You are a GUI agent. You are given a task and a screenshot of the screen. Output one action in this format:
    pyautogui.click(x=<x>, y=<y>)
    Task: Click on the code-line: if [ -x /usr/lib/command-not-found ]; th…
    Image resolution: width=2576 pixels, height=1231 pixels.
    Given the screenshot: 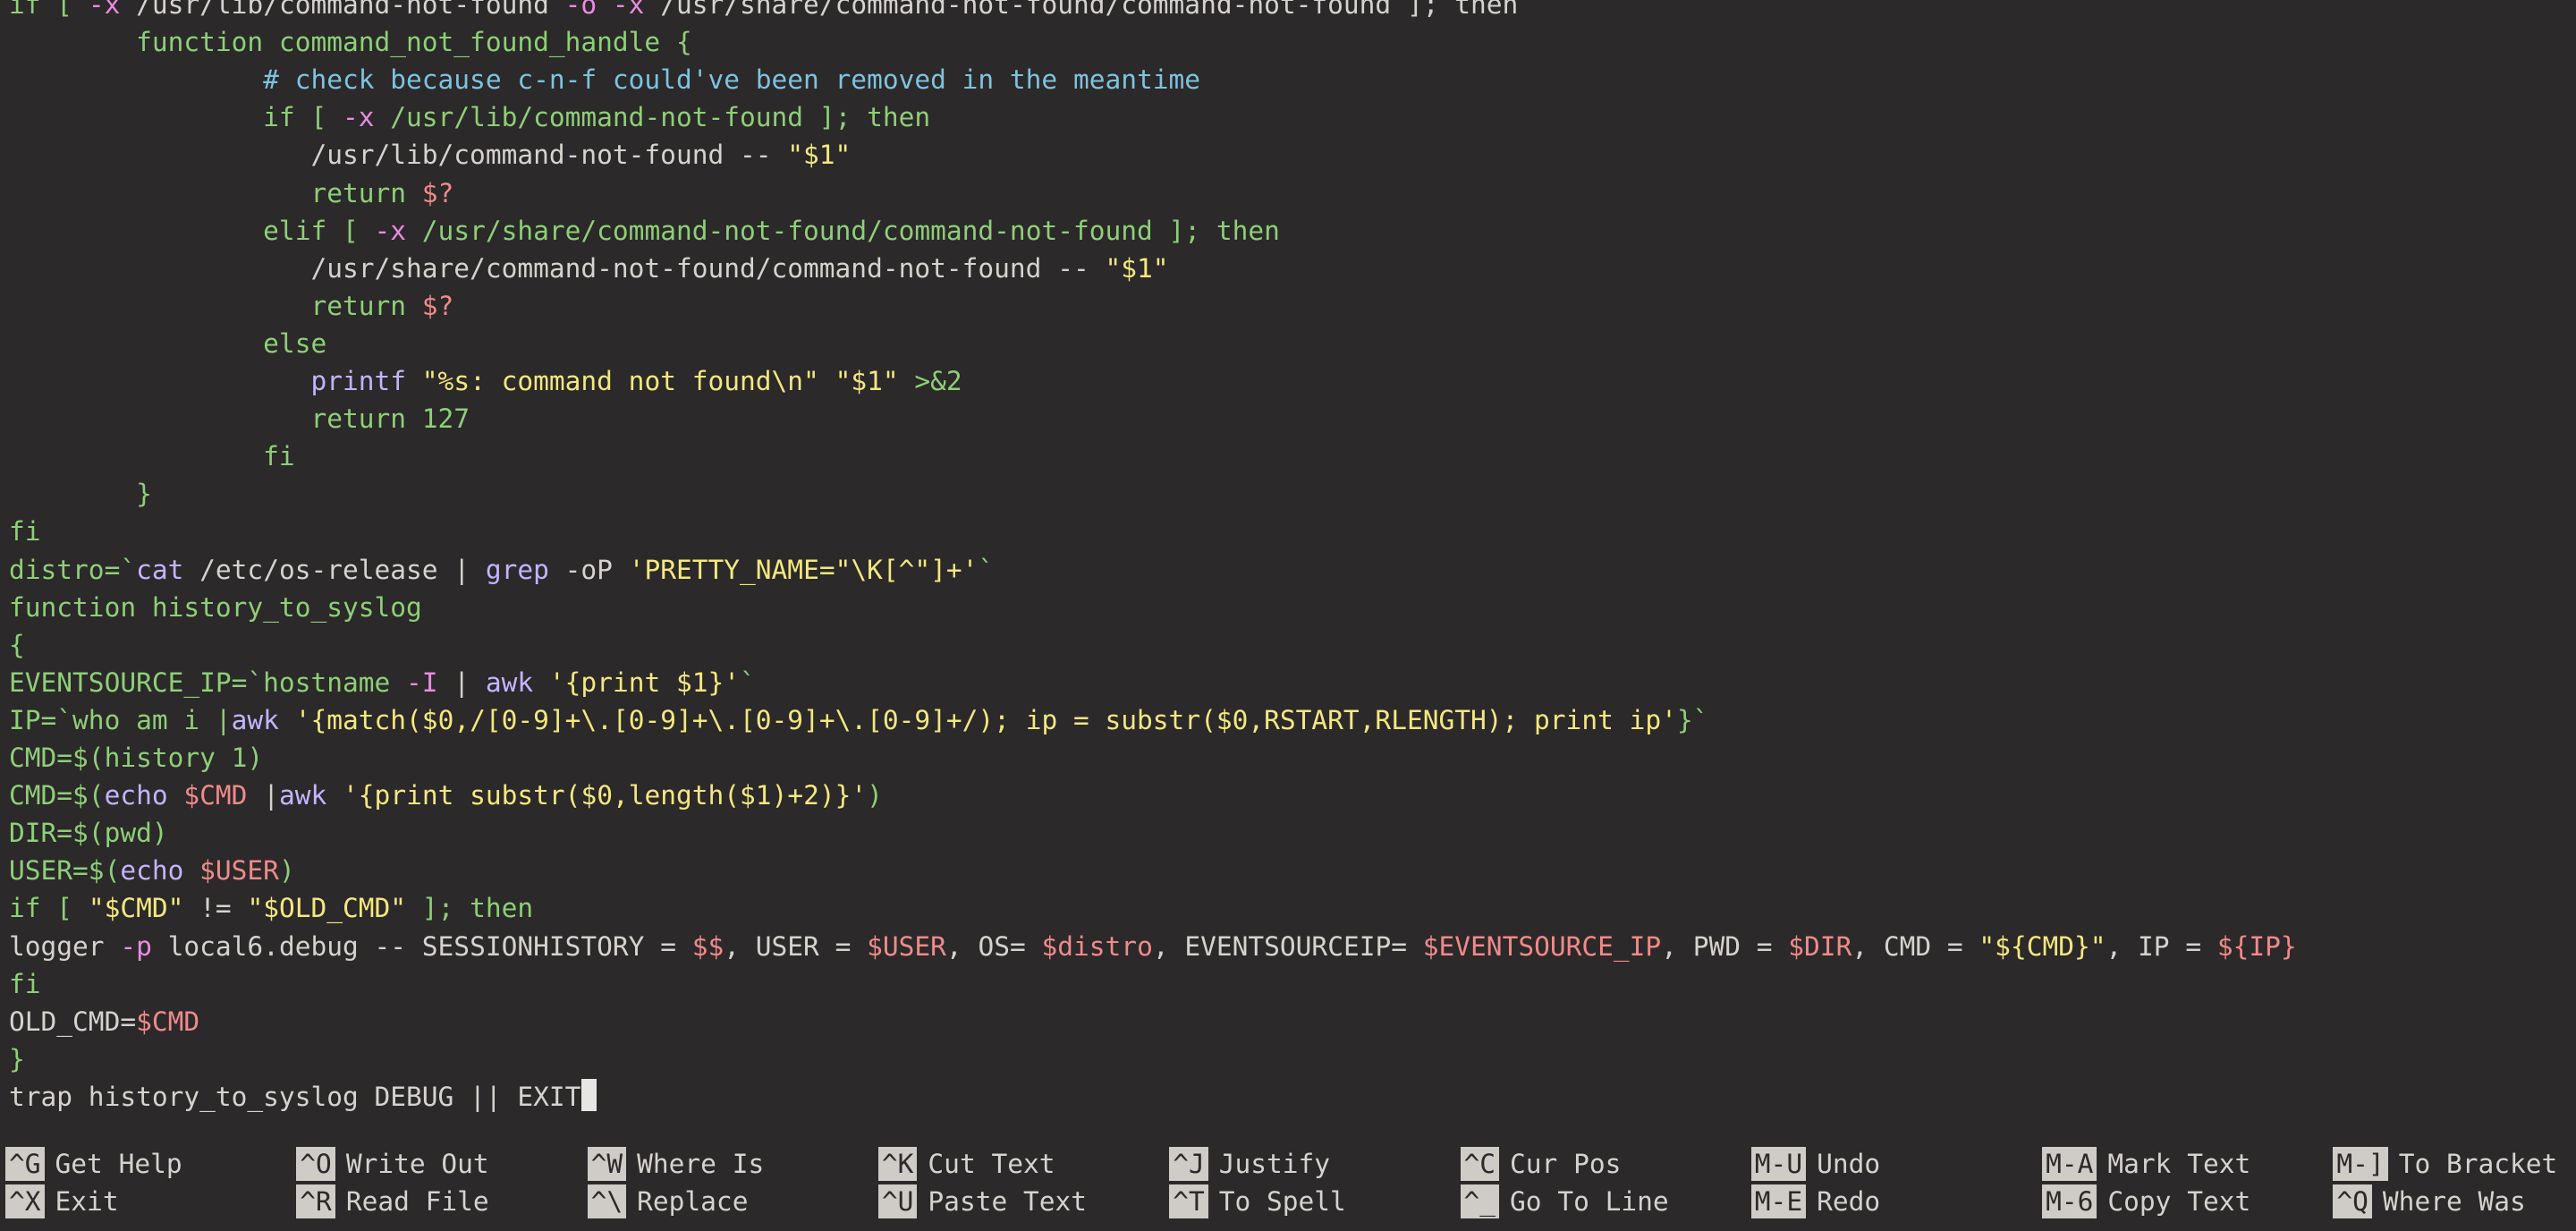 What is the action you would take?
    pyautogui.click(x=469, y=117)
    